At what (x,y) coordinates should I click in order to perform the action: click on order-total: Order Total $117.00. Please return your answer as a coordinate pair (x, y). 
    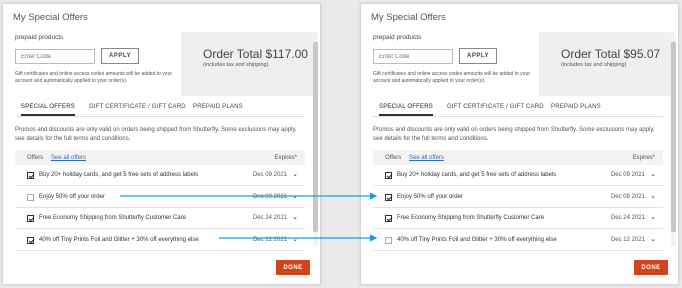
    Looking at the image, I should click on (255, 54).